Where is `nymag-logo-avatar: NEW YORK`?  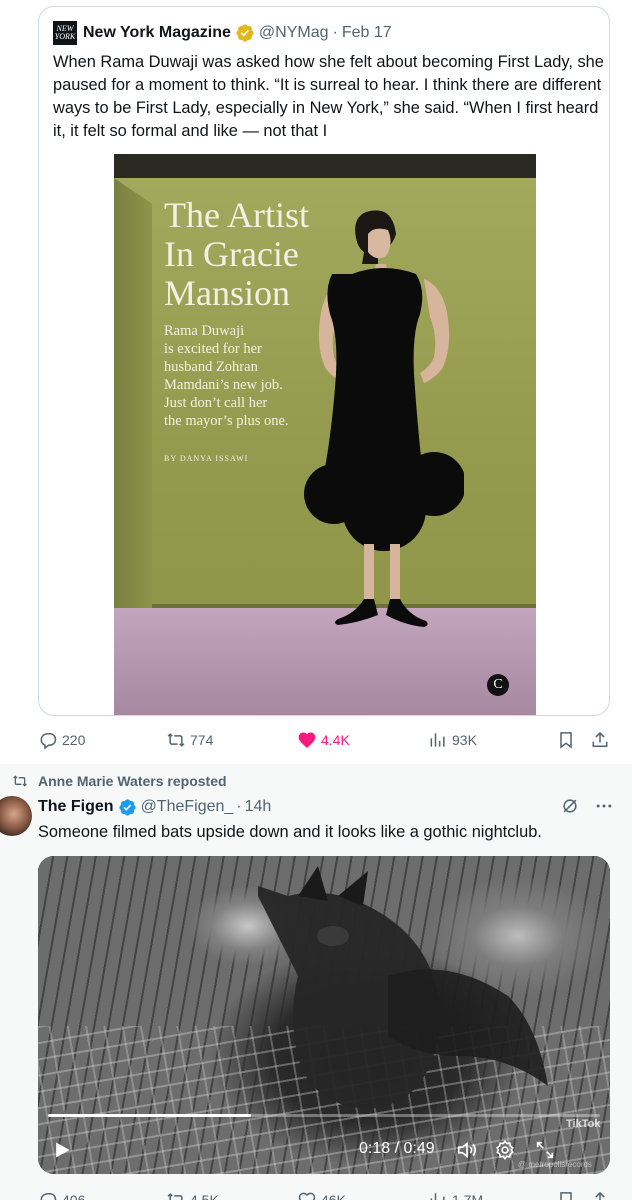
nymag-logo-avatar: NEW YORK is located at coordinates (65, 33).